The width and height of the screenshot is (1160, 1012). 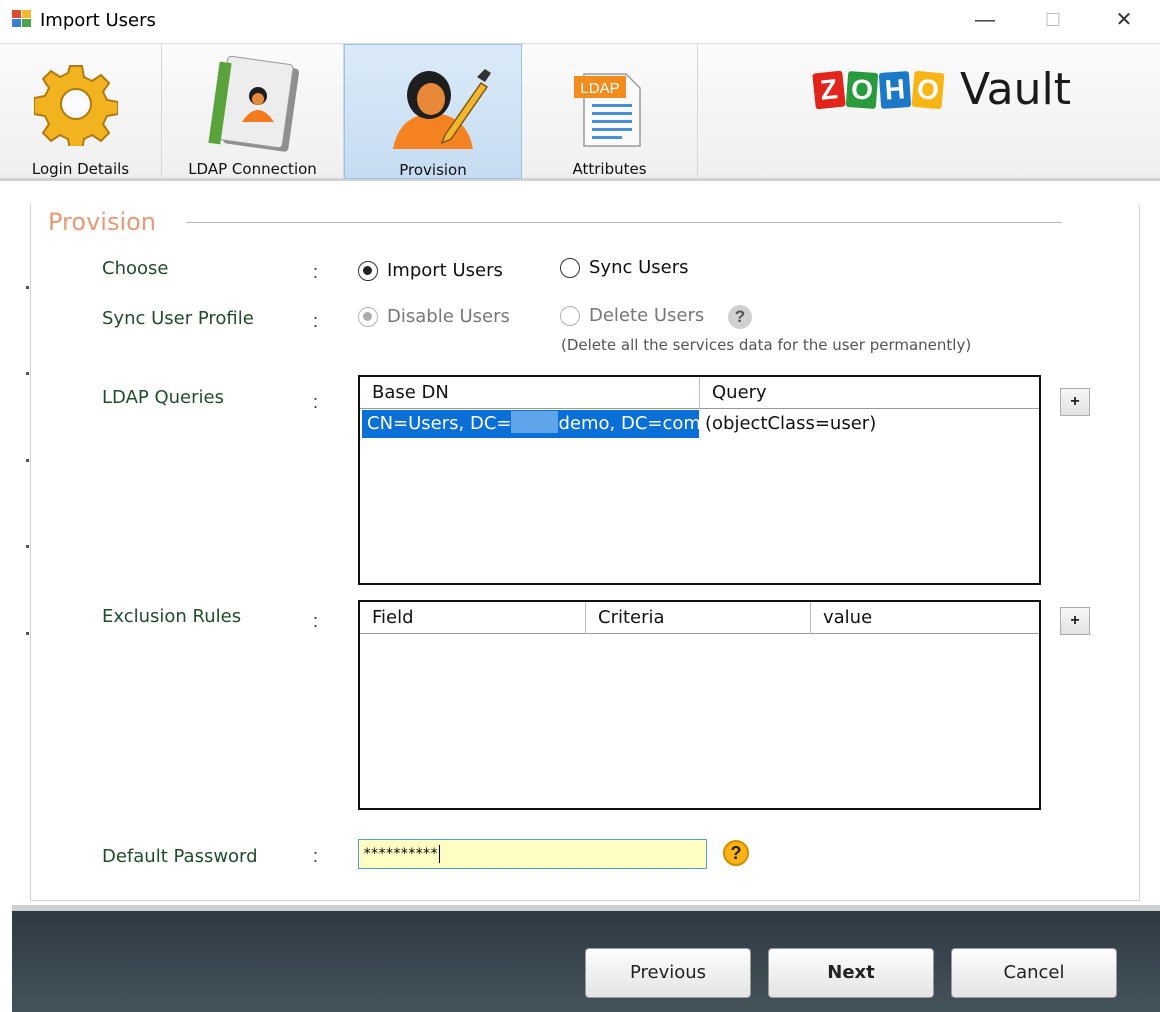 What do you see at coordinates (668, 973) in the screenshot?
I see `previous-button: Previous` at bounding box center [668, 973].